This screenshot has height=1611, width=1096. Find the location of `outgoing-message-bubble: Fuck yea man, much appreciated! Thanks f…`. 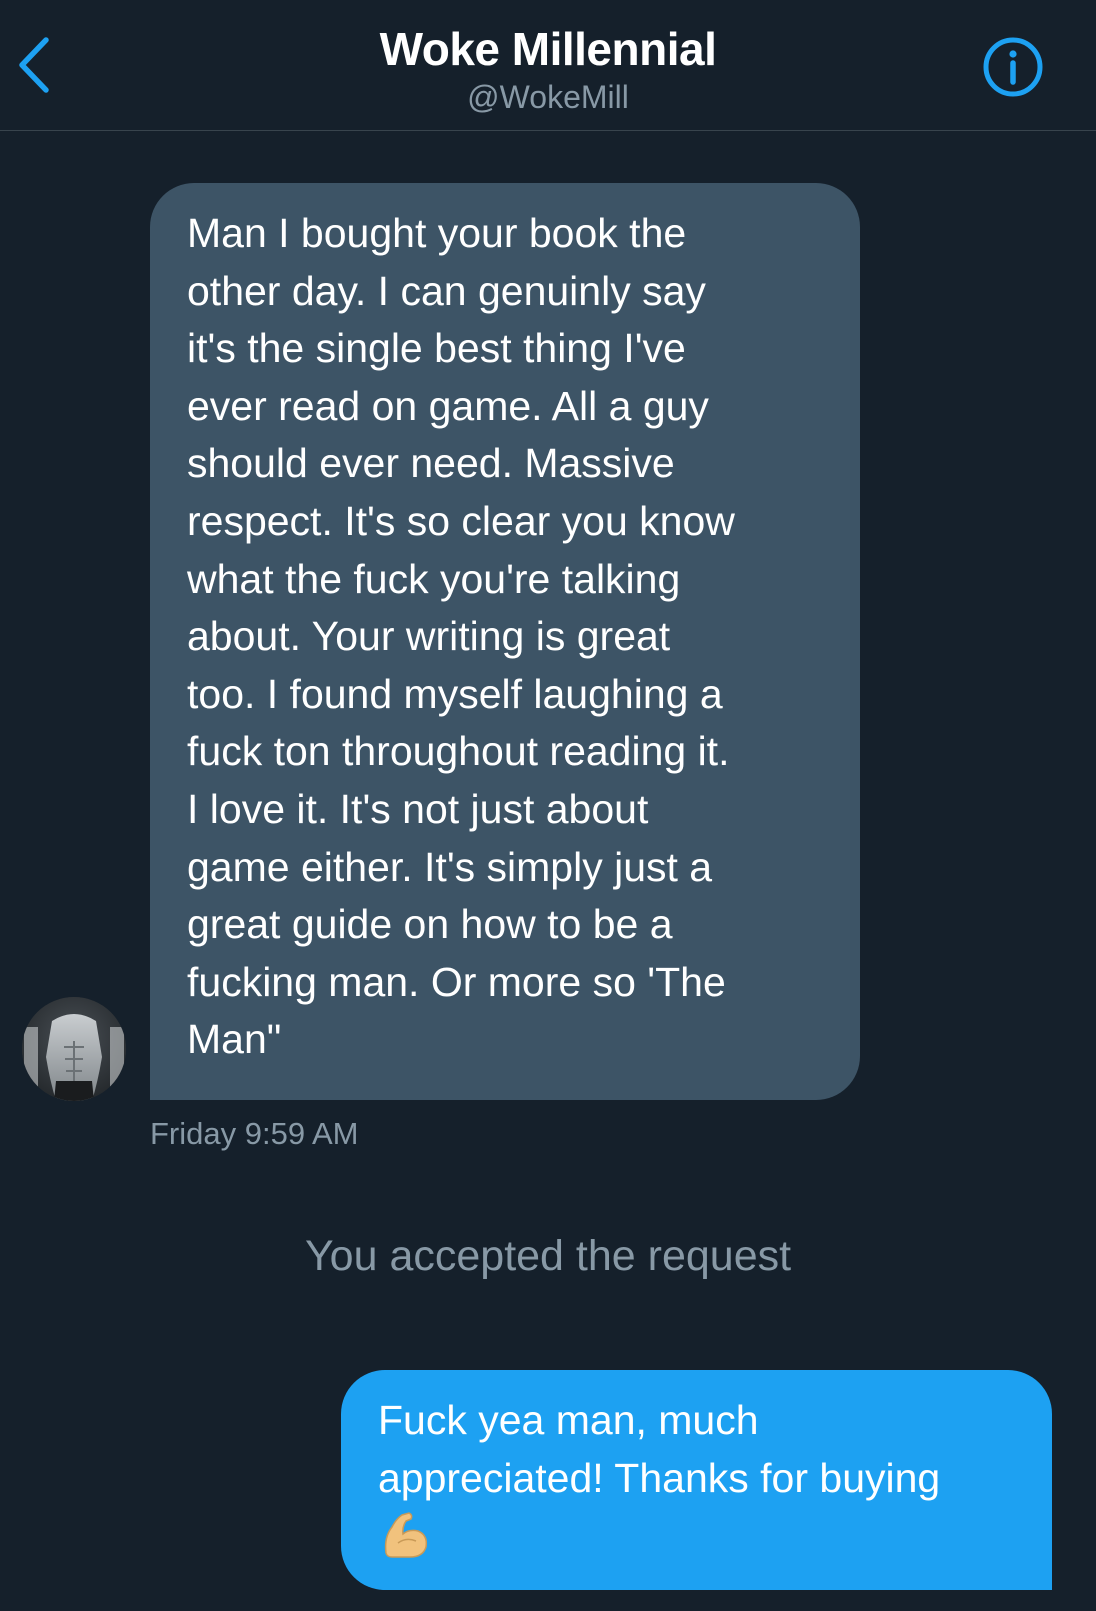

outgoing-message-bubble: Fuck yea man, much appreciated! Thanks f… is located at coordinates (696, 1480).